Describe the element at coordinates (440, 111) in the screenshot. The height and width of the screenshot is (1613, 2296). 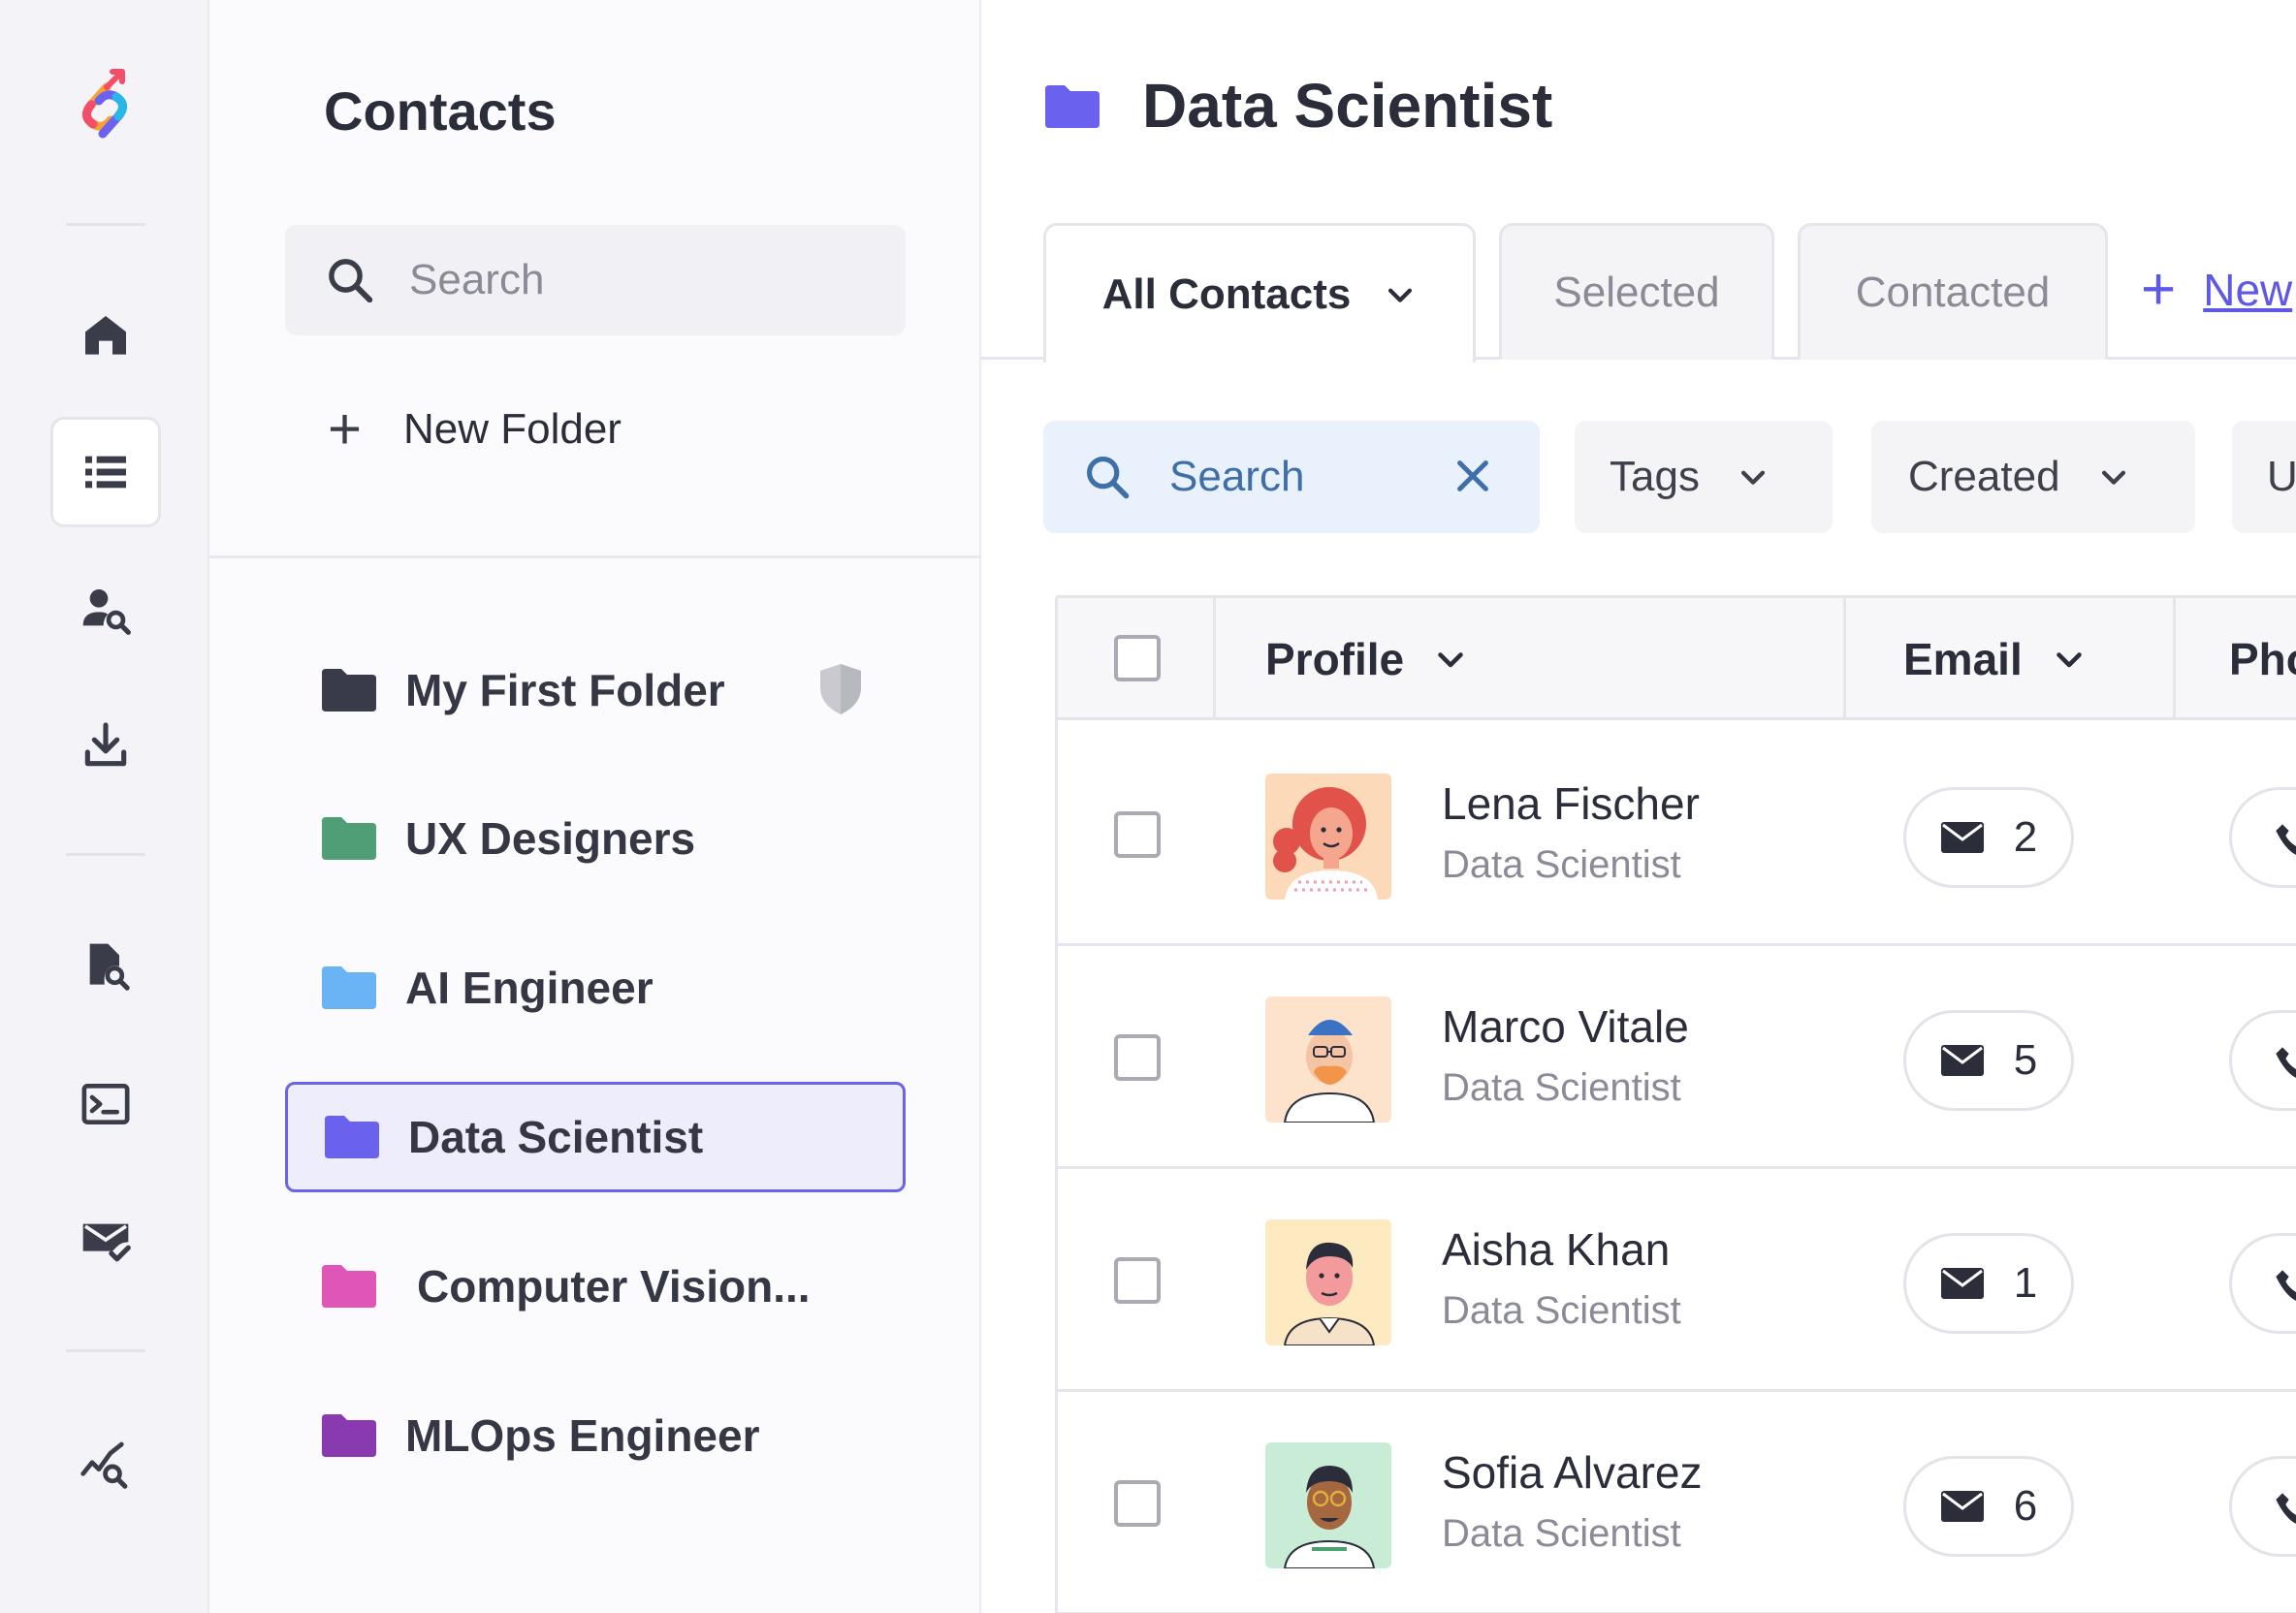
I see `panel-title: Contacts` at that location.